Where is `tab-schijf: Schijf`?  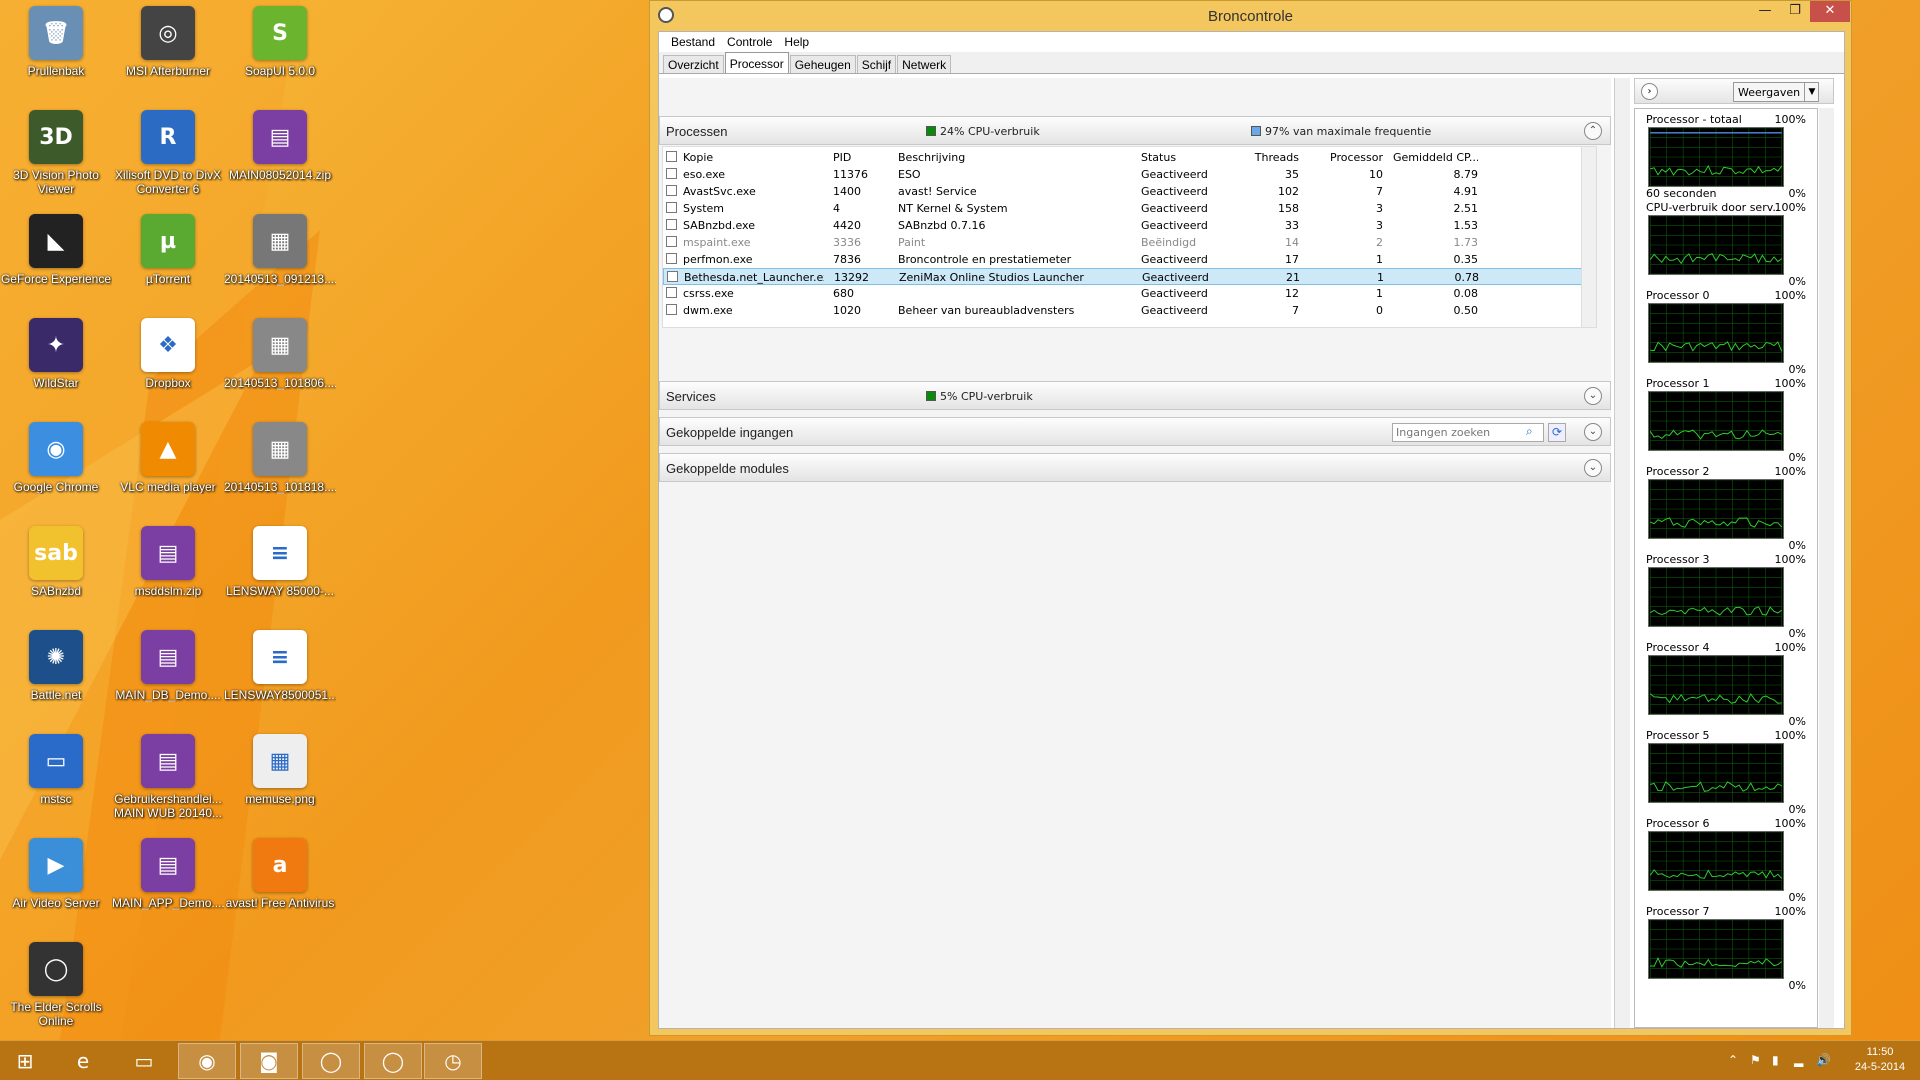 tab-schijf: Schijf is located at coordinates (876, 64).